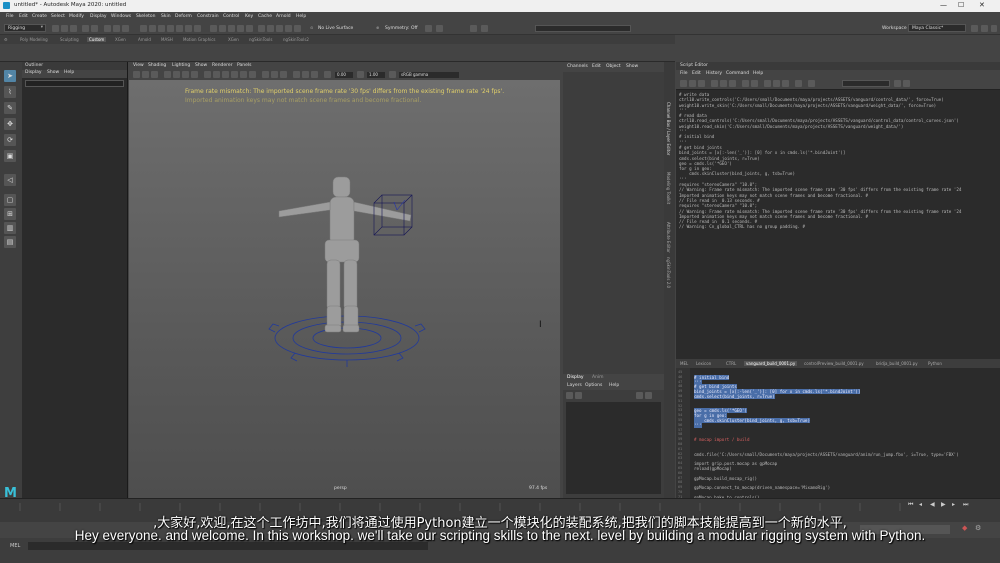  I want to click on script-menu-history: History, so click(714, 73).